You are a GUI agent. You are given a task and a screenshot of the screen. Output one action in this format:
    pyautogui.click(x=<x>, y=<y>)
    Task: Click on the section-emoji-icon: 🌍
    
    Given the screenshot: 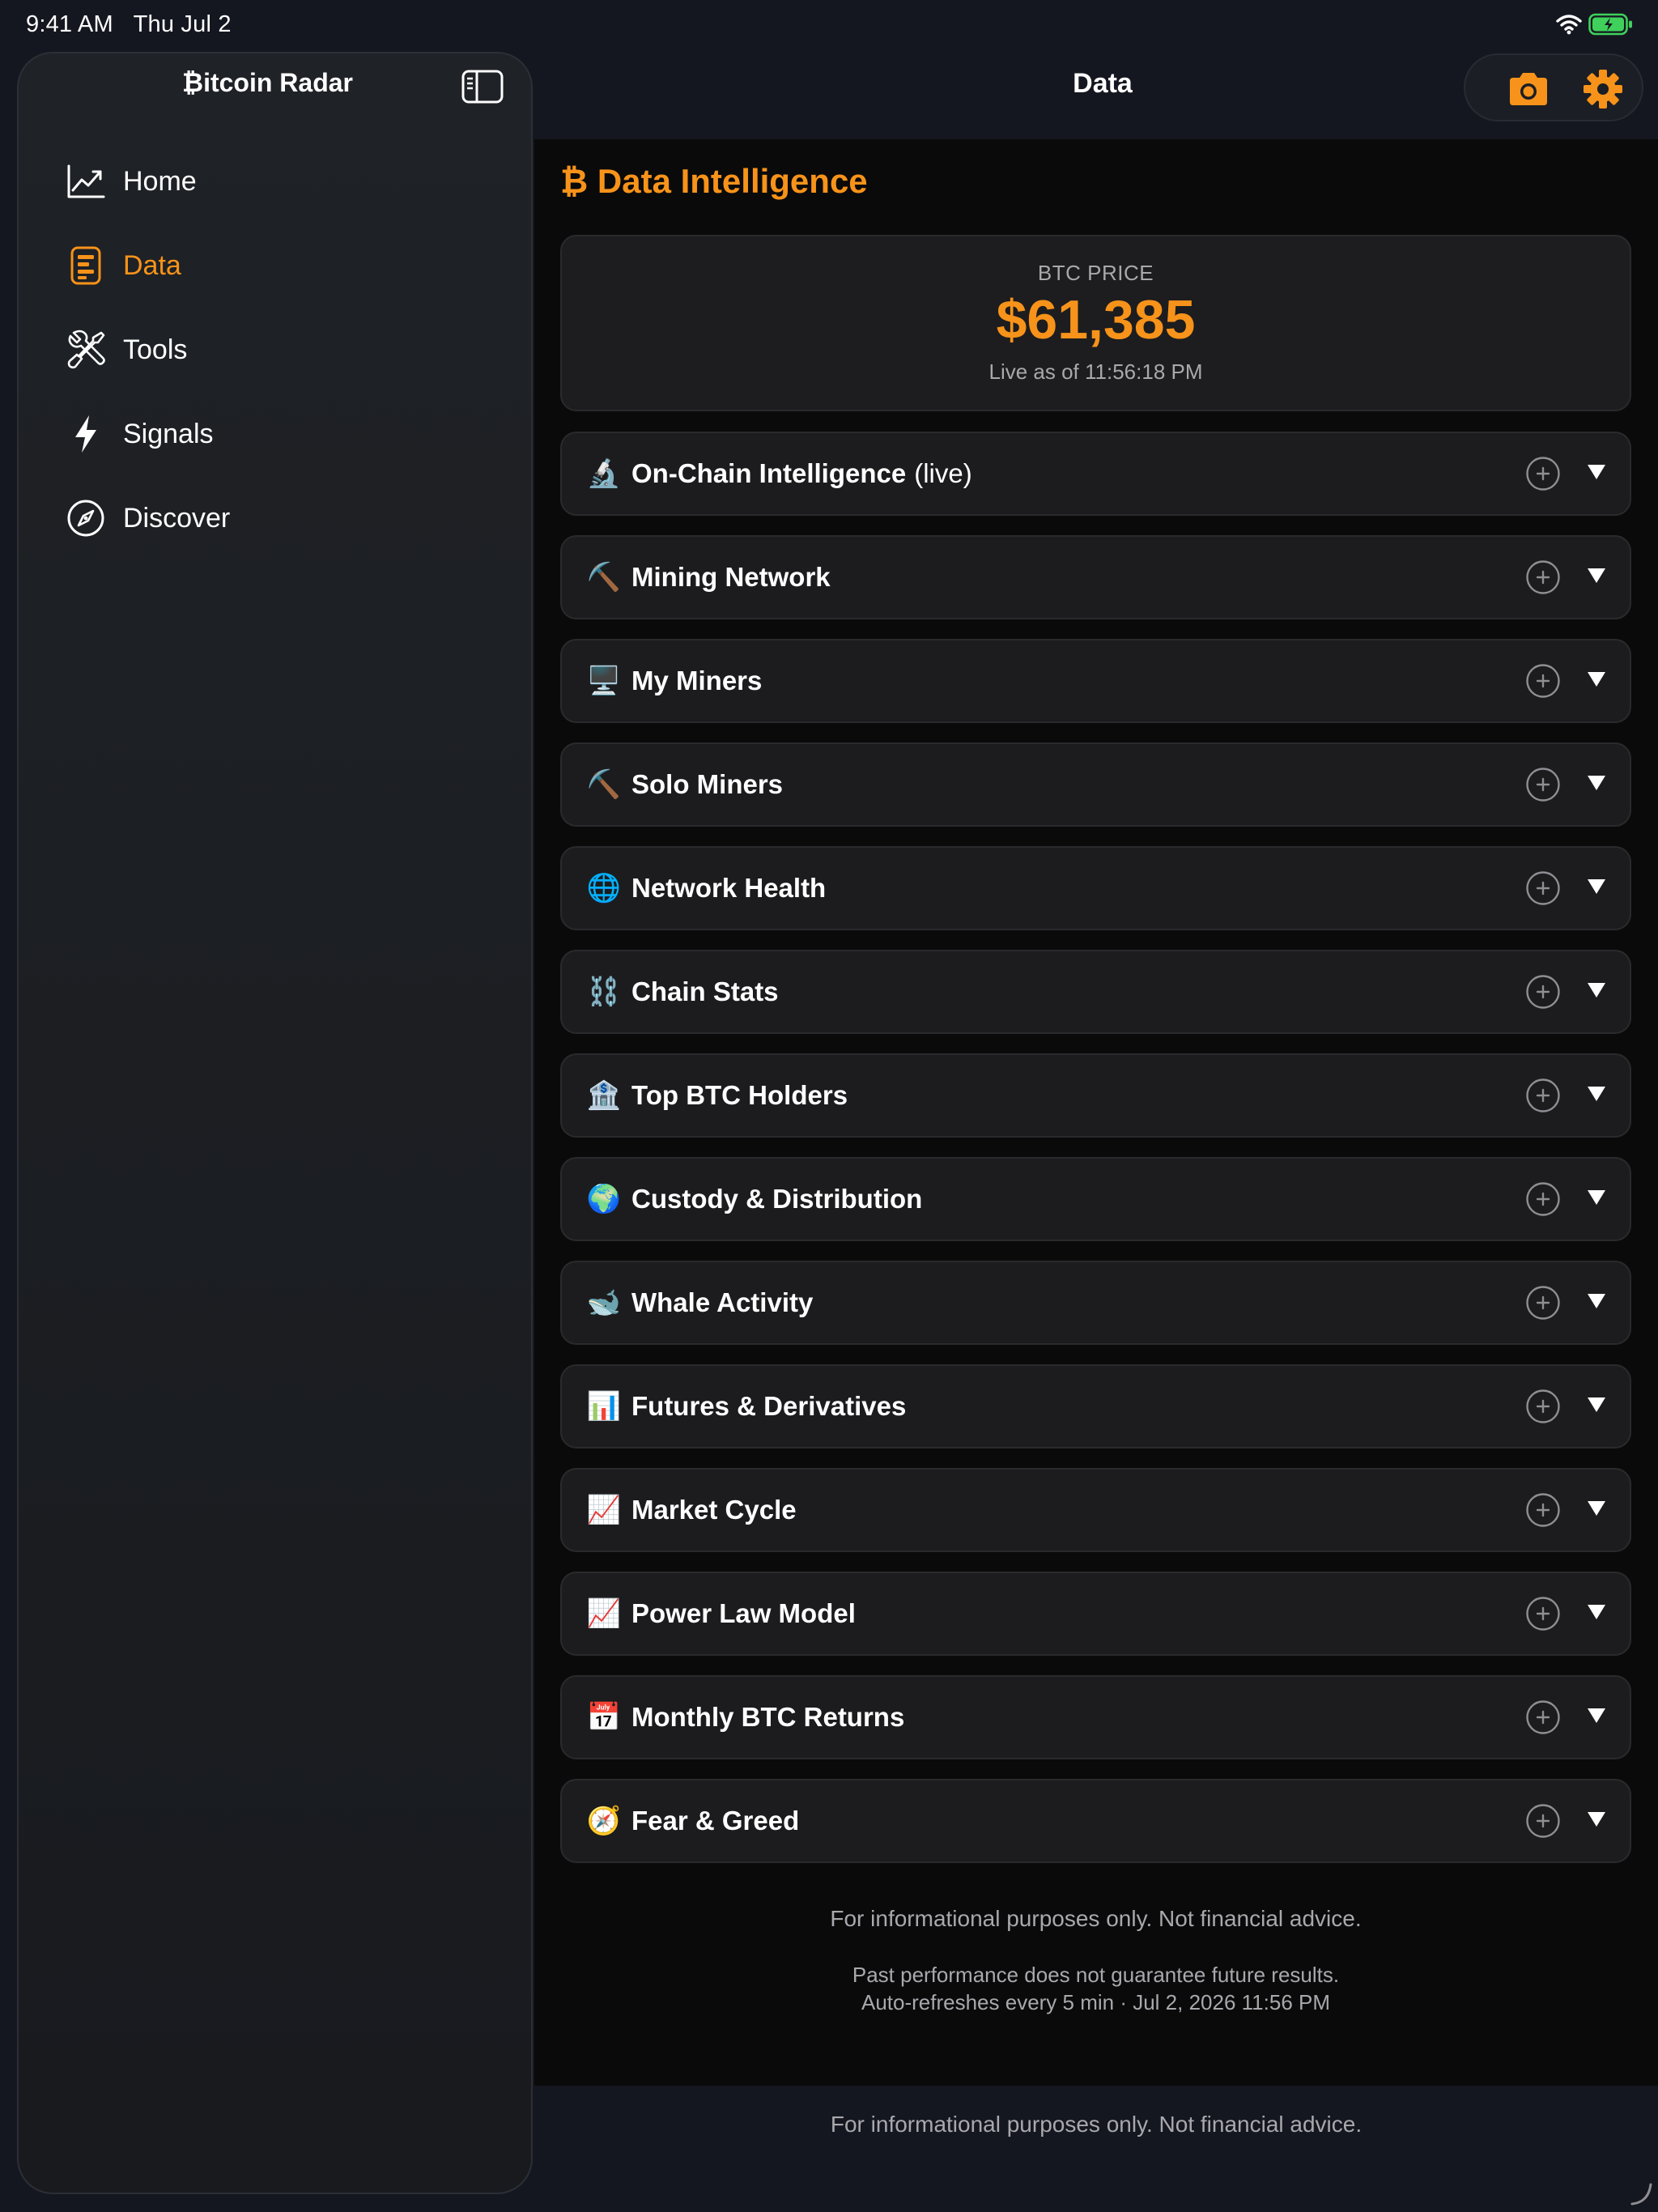 What is the action you would take?
    pyautogui.click(x=604, y=1199)
    